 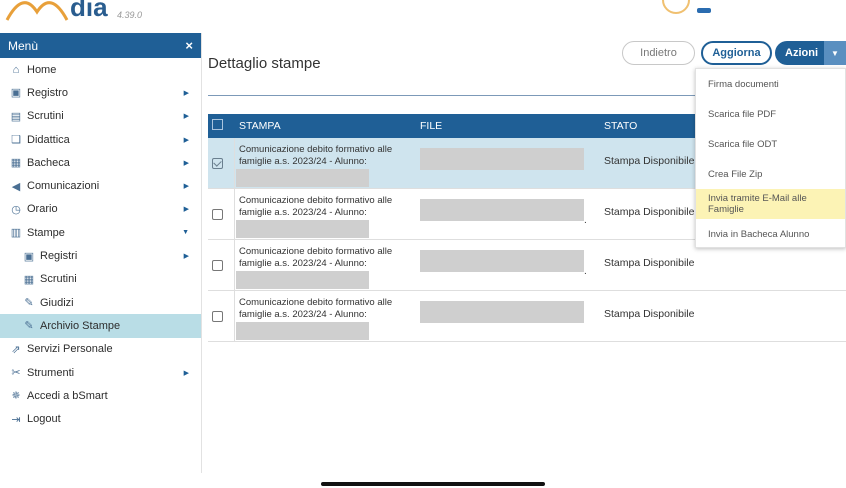 I want to click on notification-icon, so click(x=676, y=7).